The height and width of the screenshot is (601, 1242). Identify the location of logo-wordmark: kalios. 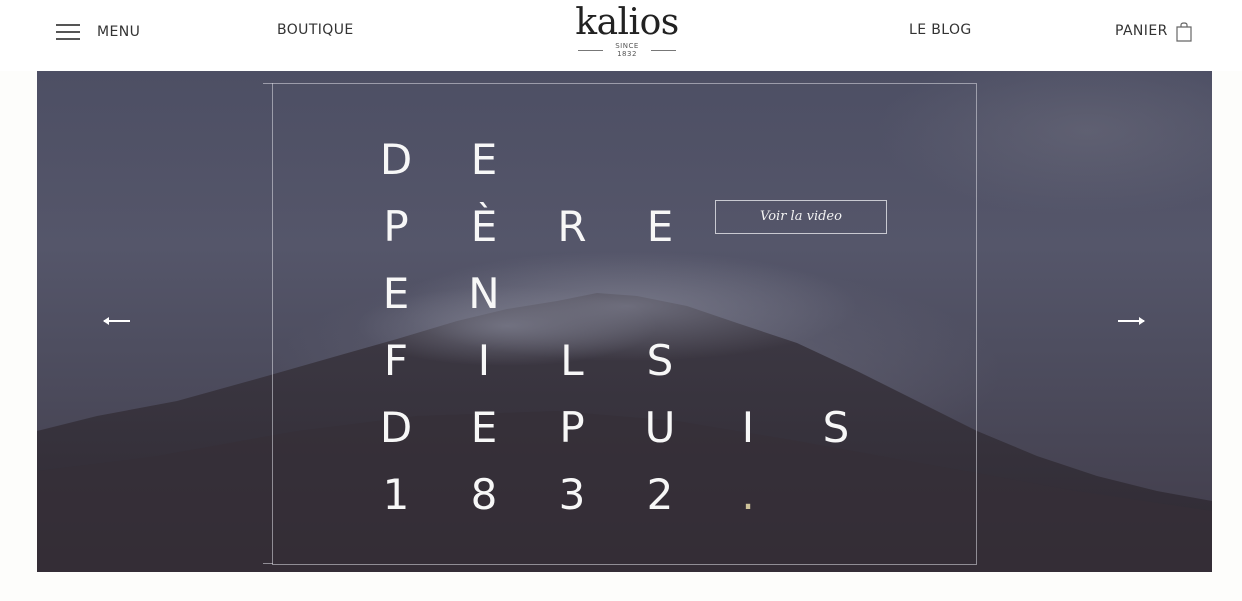
(627, 22).